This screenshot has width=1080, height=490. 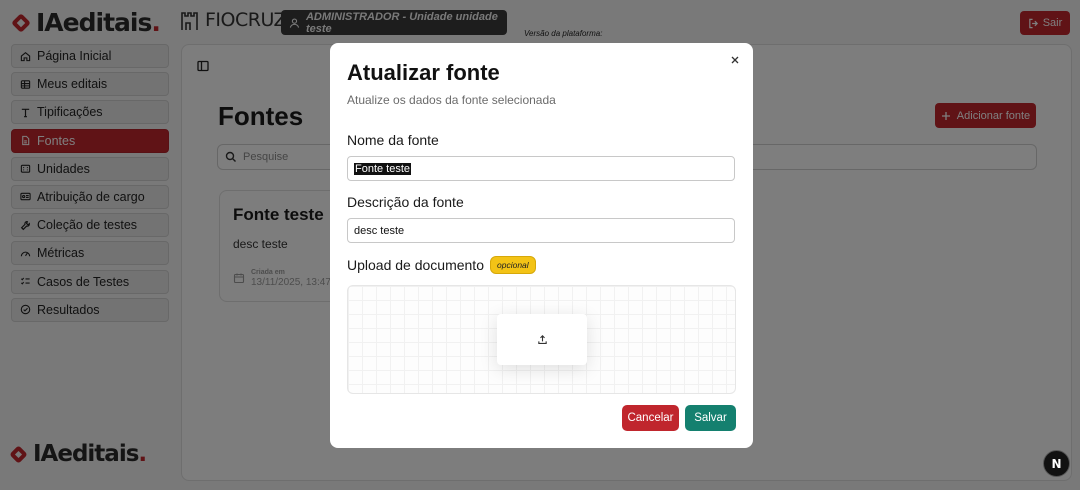 What do you see at coordinates (650, 418) in the screenshot?
I see `cancel-button: Cancelar` at bounding box center [650, 418].